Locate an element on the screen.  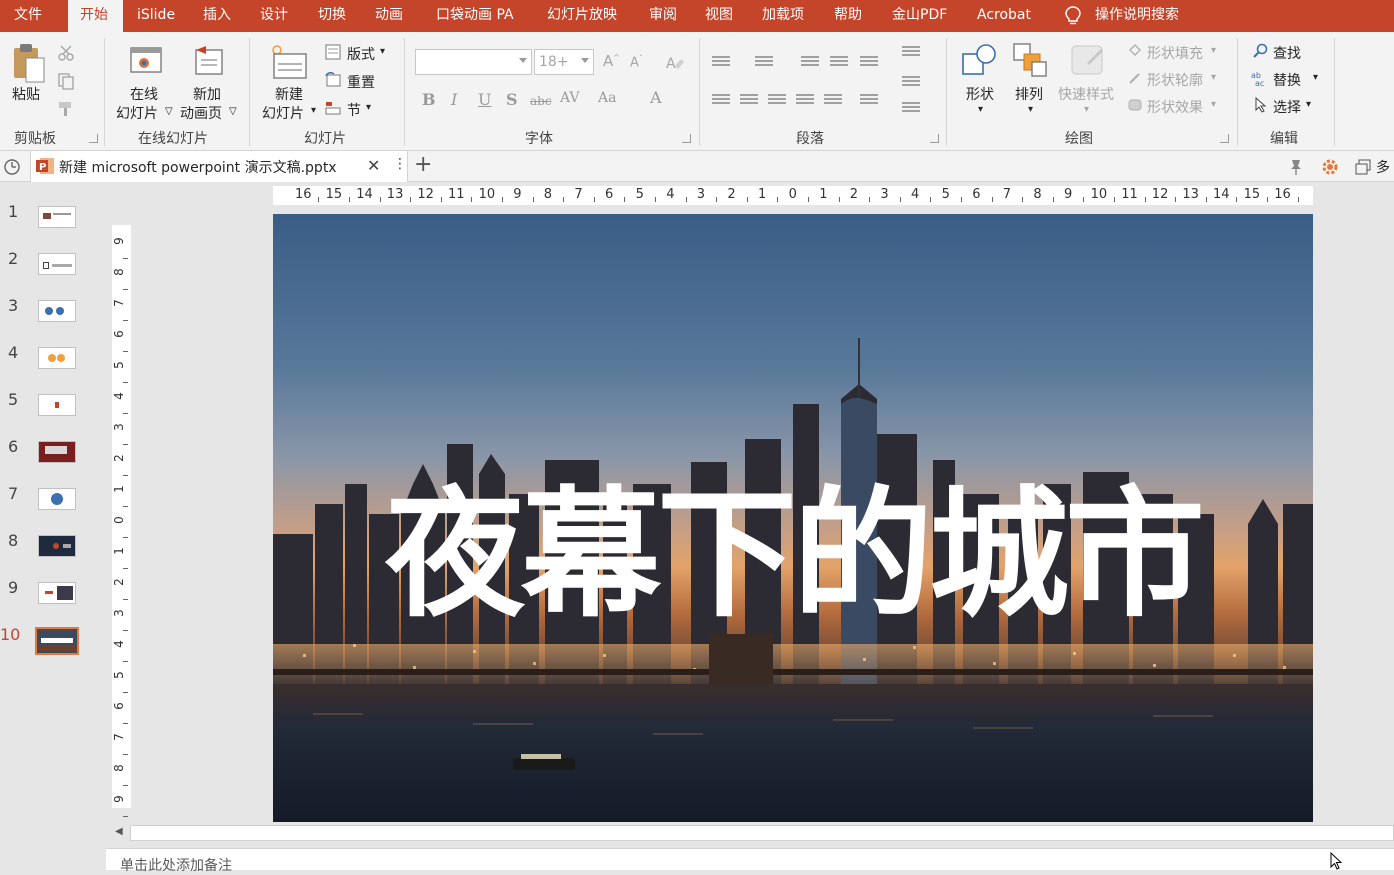
paragraph-launcher is located at coordinates (934, 138).